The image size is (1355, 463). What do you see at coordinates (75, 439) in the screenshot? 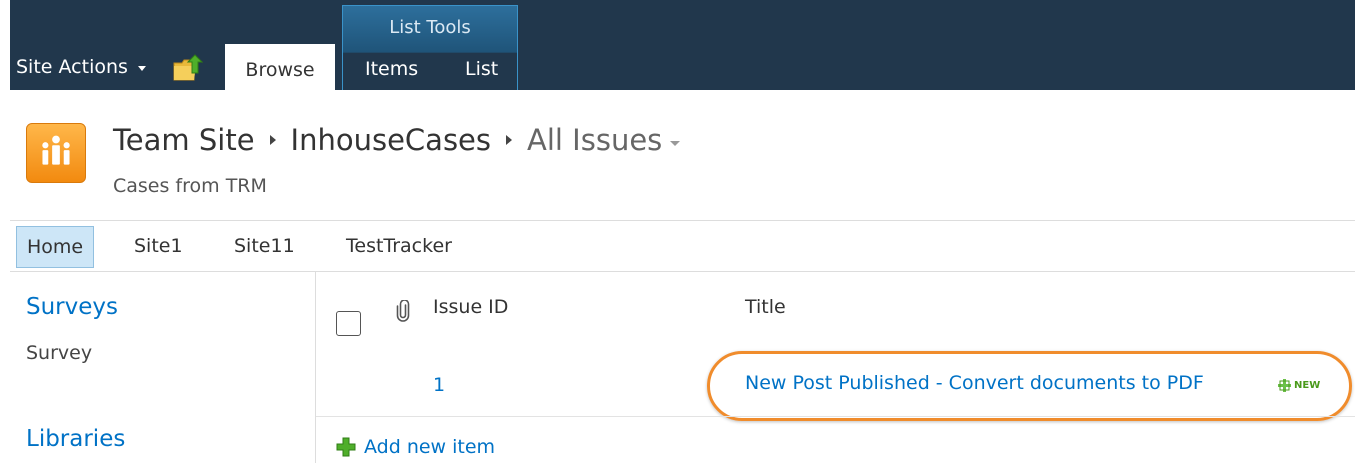
I see `quick-launch-heading-libraries: Libraries` at bounding box center [75, 439].